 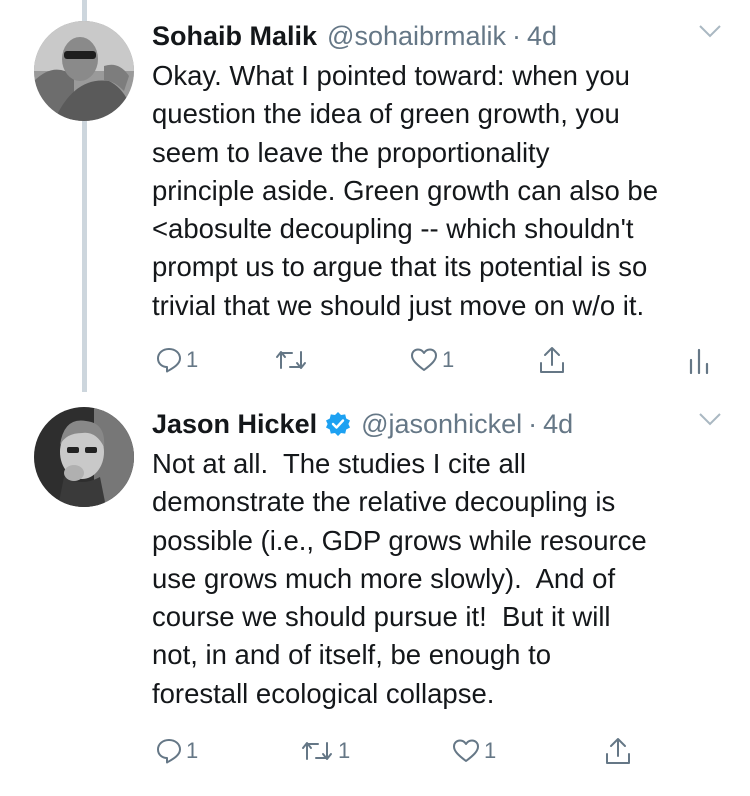 I want to click on analytics-button, so click(x=699, y=360).